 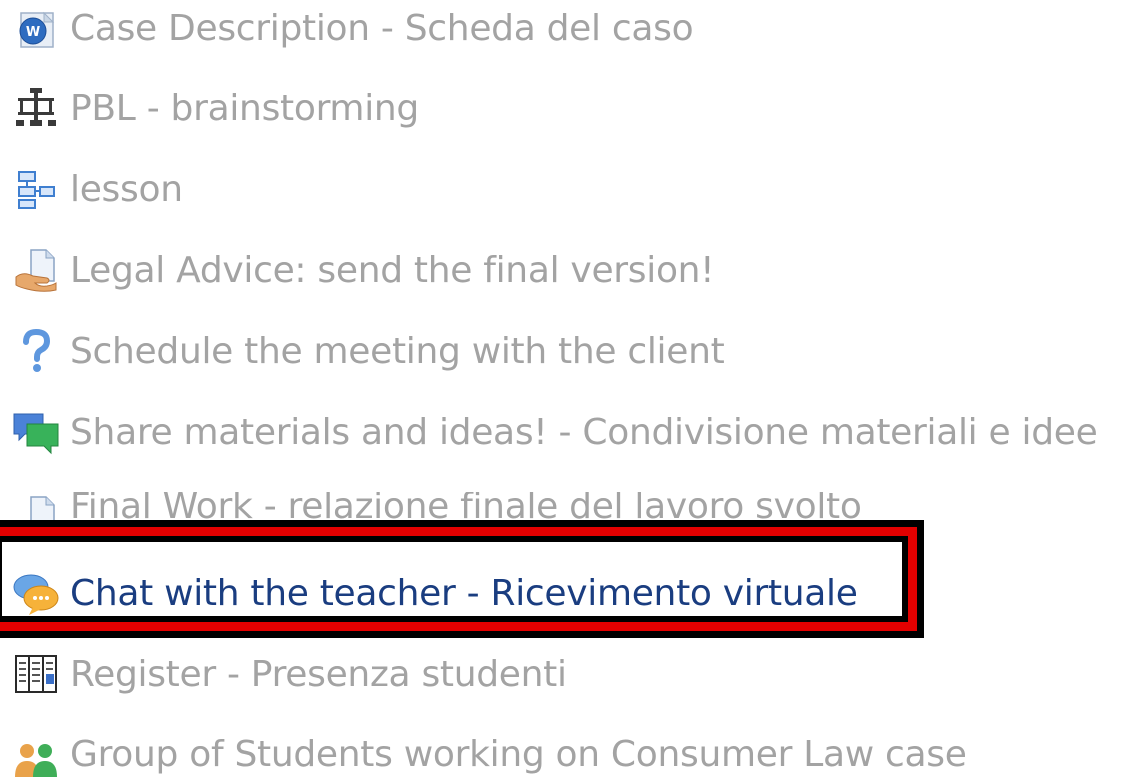 I want to click on activity-lesson: lesson, so click(x=95, y=189).